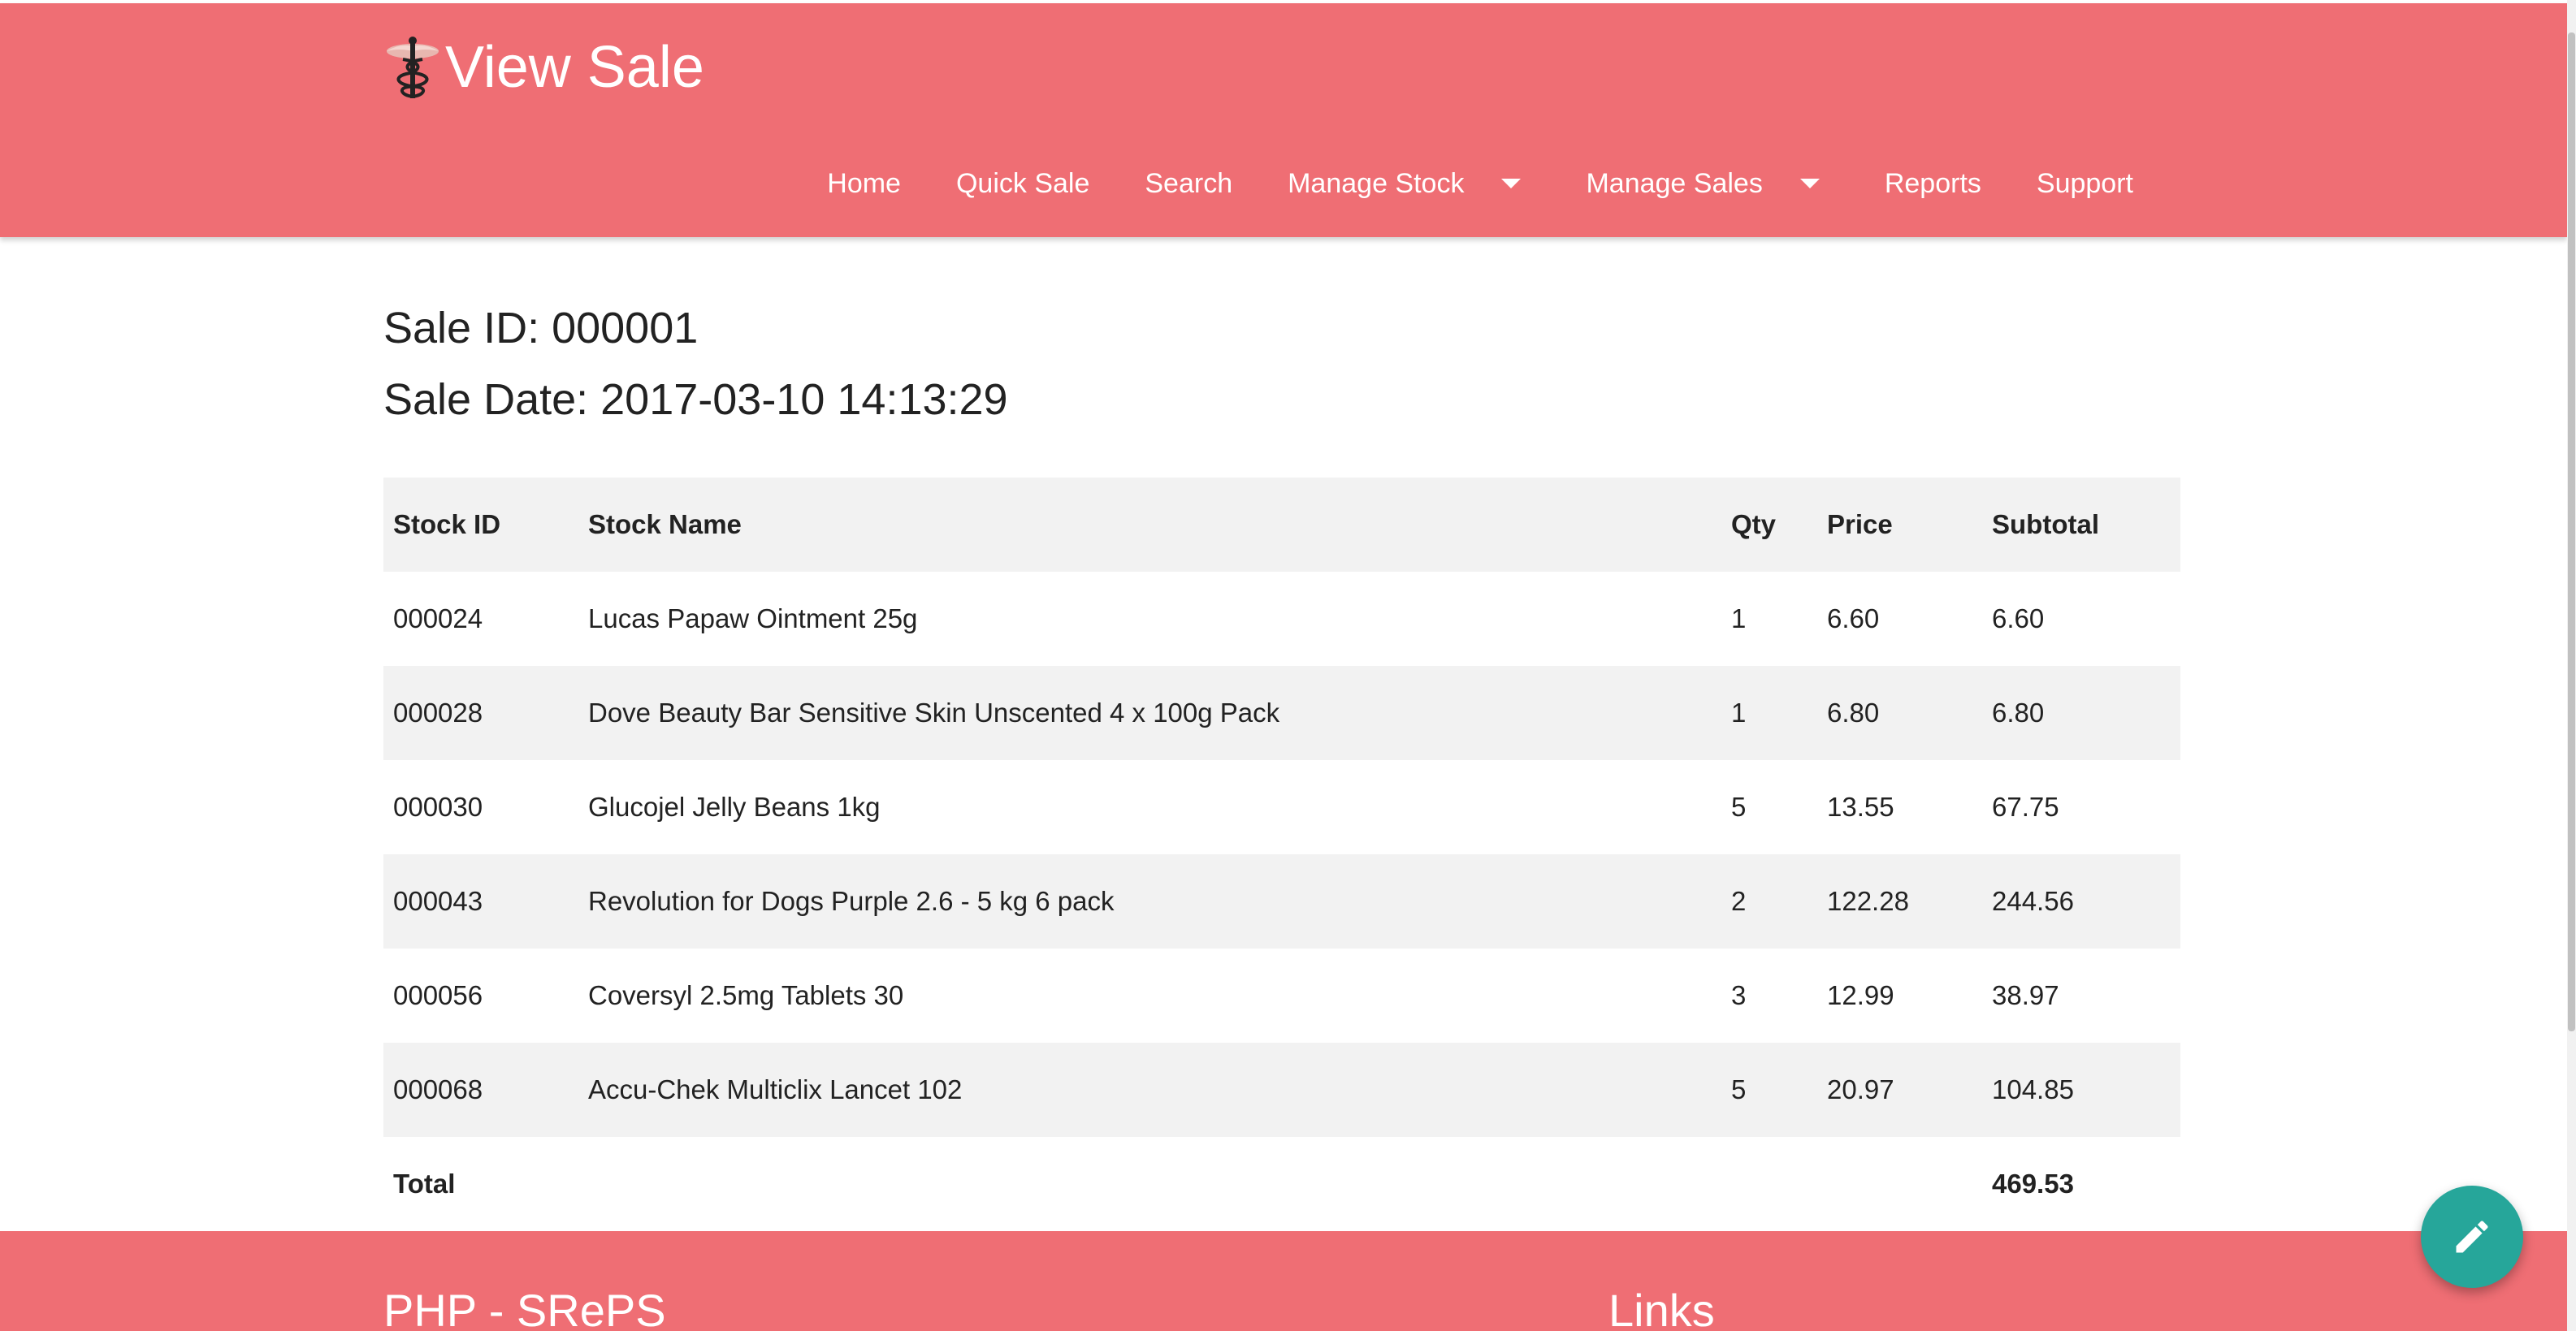 Image resolution: width=2576 pixels, height=1331 pixels. I want to click on nav-support: Support, so click(2085, 184).